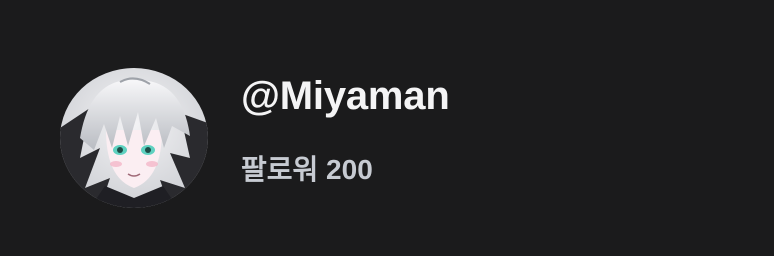 Image resolution: width=774 pixels, height=256 pixels. I want to click on avatar, so click(134, 138).